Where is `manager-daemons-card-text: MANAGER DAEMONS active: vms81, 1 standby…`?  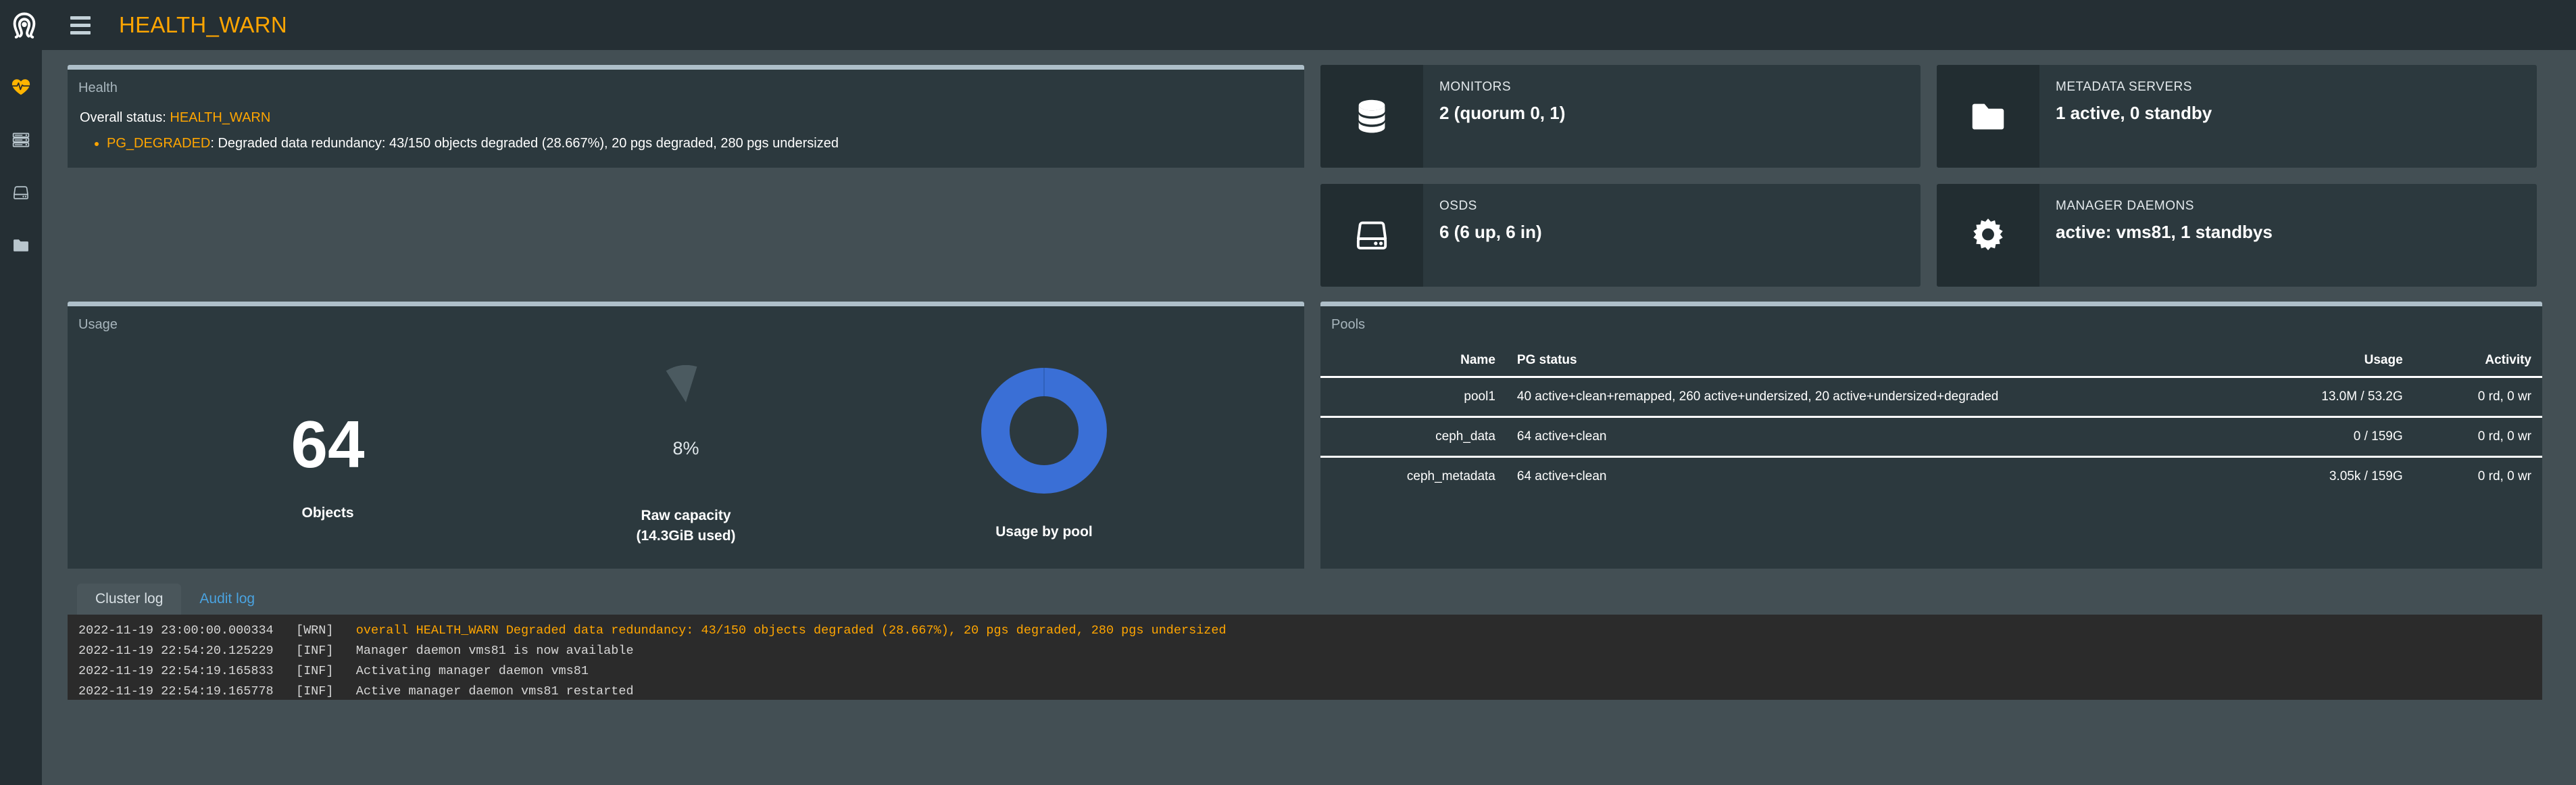
manager-daemons-card-text: MANAGER DAEMONS active: vms81, 1 standby… is located at coordinates (2156, 235).